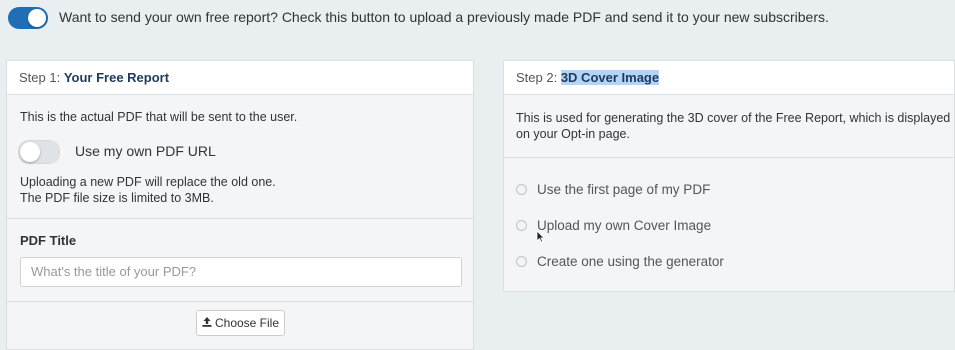 The image size is (955, 350). What do you see at coordinates (48, 240) in the screenshot?
I see `pdf-title-label: PDF Title` at bounding box center [48, 240].